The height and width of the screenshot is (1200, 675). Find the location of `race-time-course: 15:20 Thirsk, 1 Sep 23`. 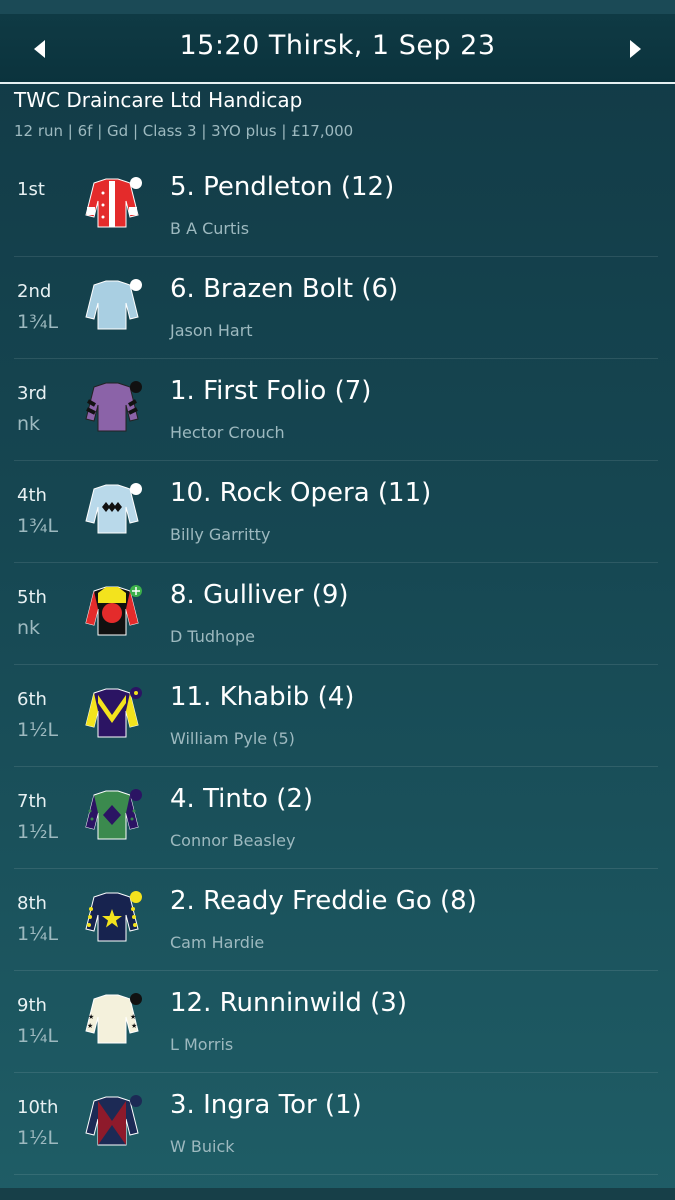

race-time-course: 15:20 Thirsk, 1 Sep 23 is located at coordinates (337, 45).